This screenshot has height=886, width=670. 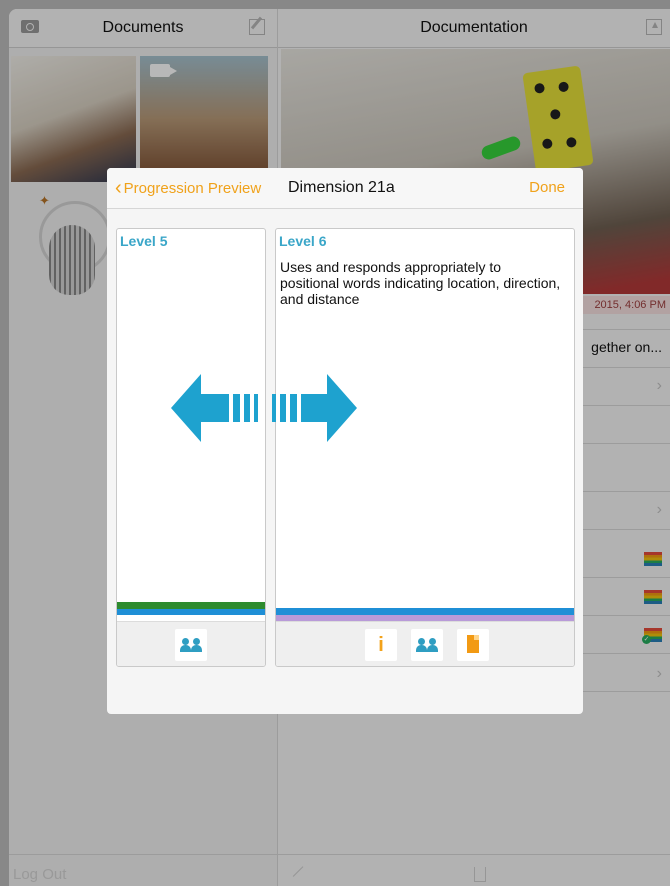 I want to click on card-footer, so click(x=191, y=643).